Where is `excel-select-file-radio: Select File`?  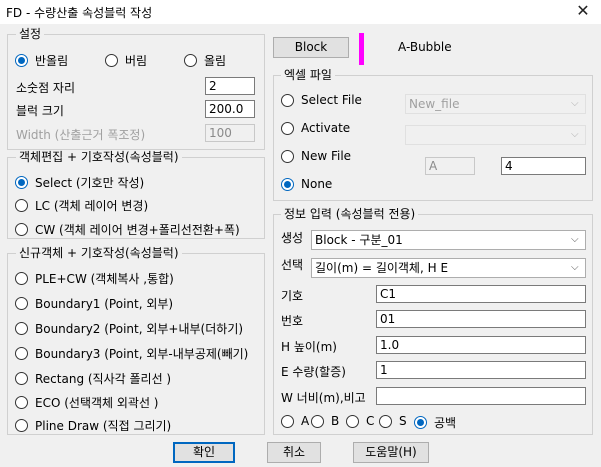 excel-select-file-radio: Select File is located at coordinates (321, 100).